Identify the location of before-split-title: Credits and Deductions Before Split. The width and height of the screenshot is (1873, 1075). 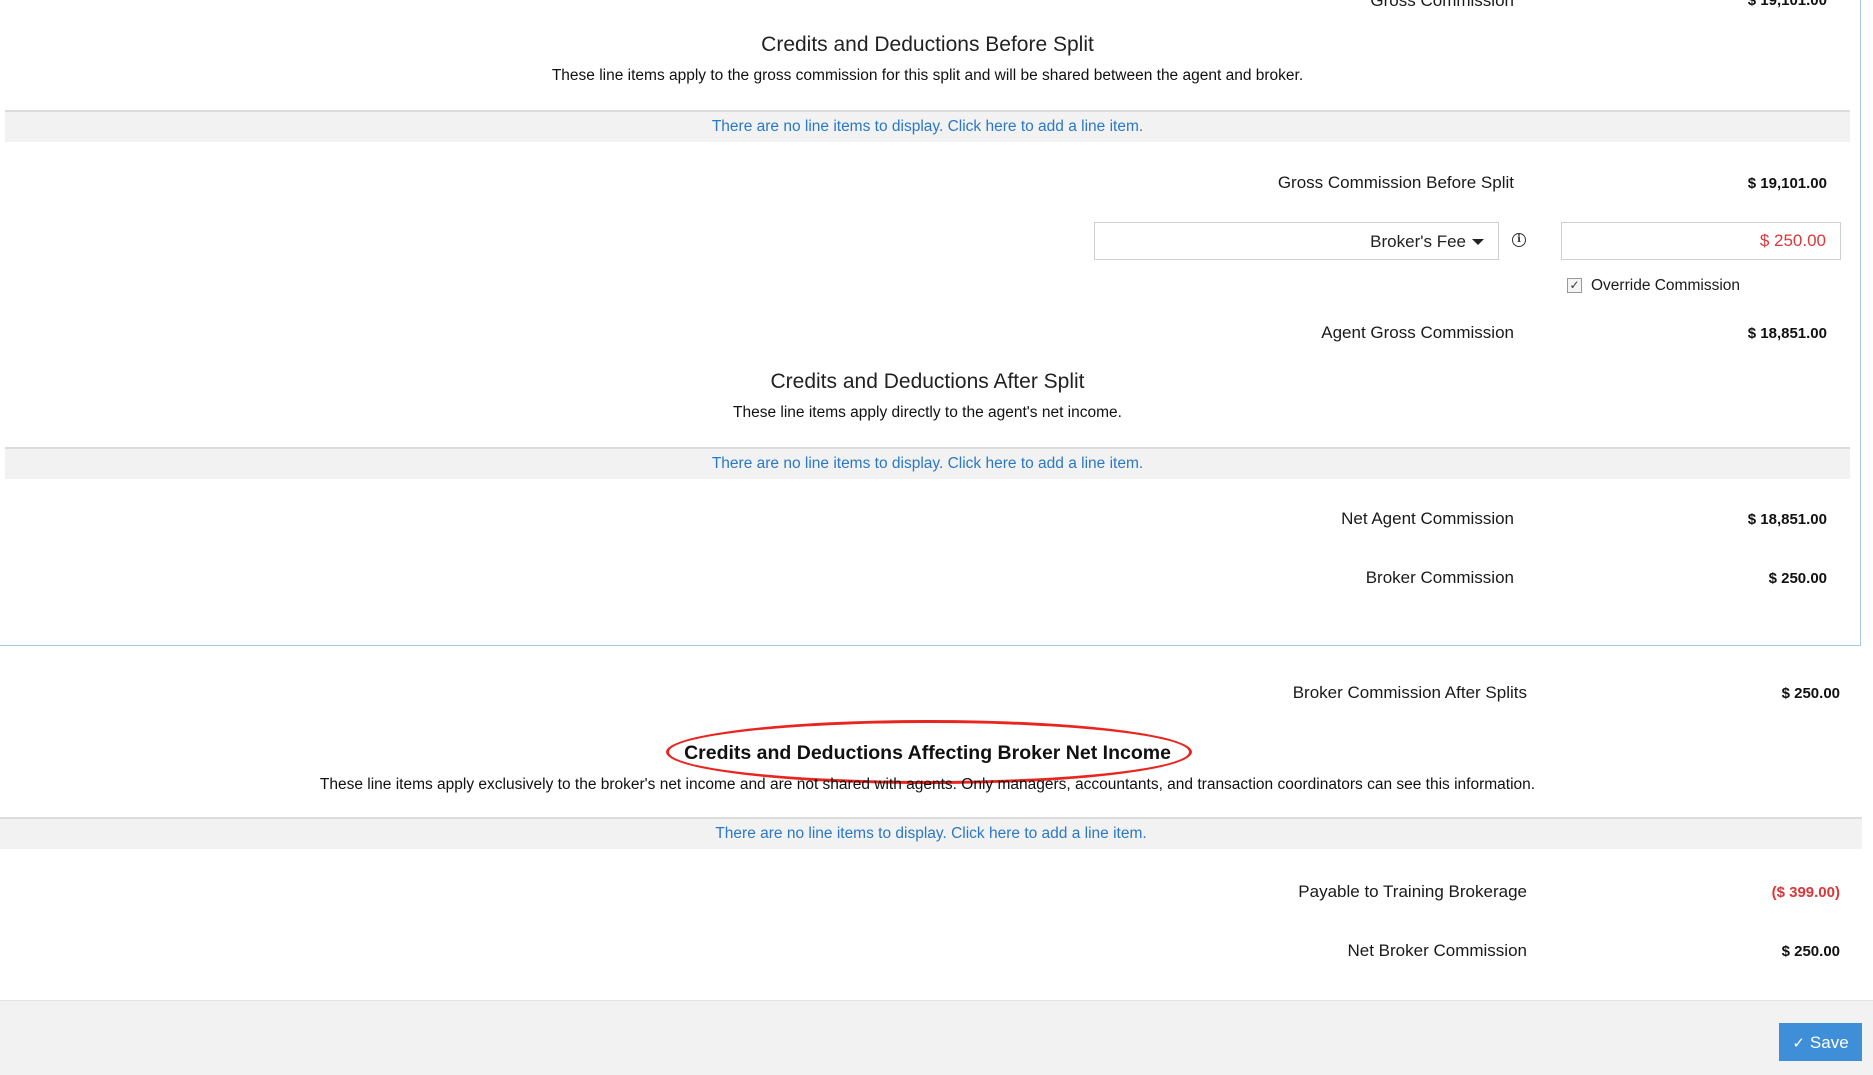
(927, 44).